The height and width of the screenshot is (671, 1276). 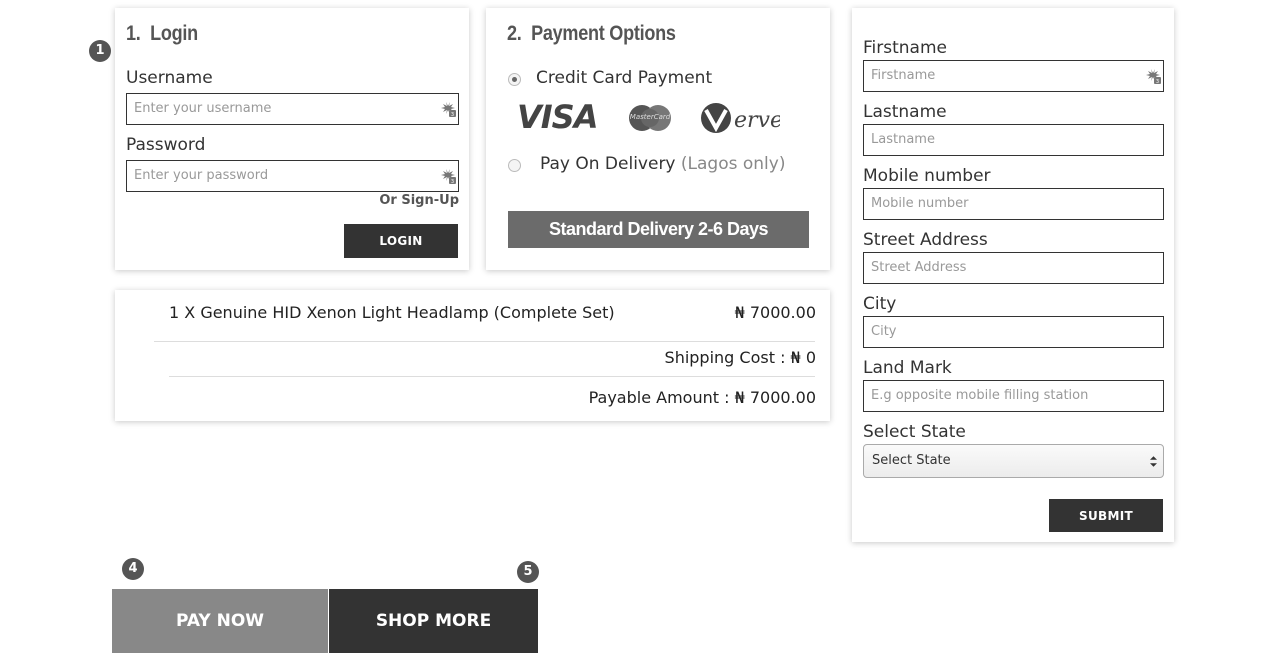 What do you see at coordinates (401, 241) in the screenshot?
I see `login-button: LOGIN` at bounding box center [401, 241].